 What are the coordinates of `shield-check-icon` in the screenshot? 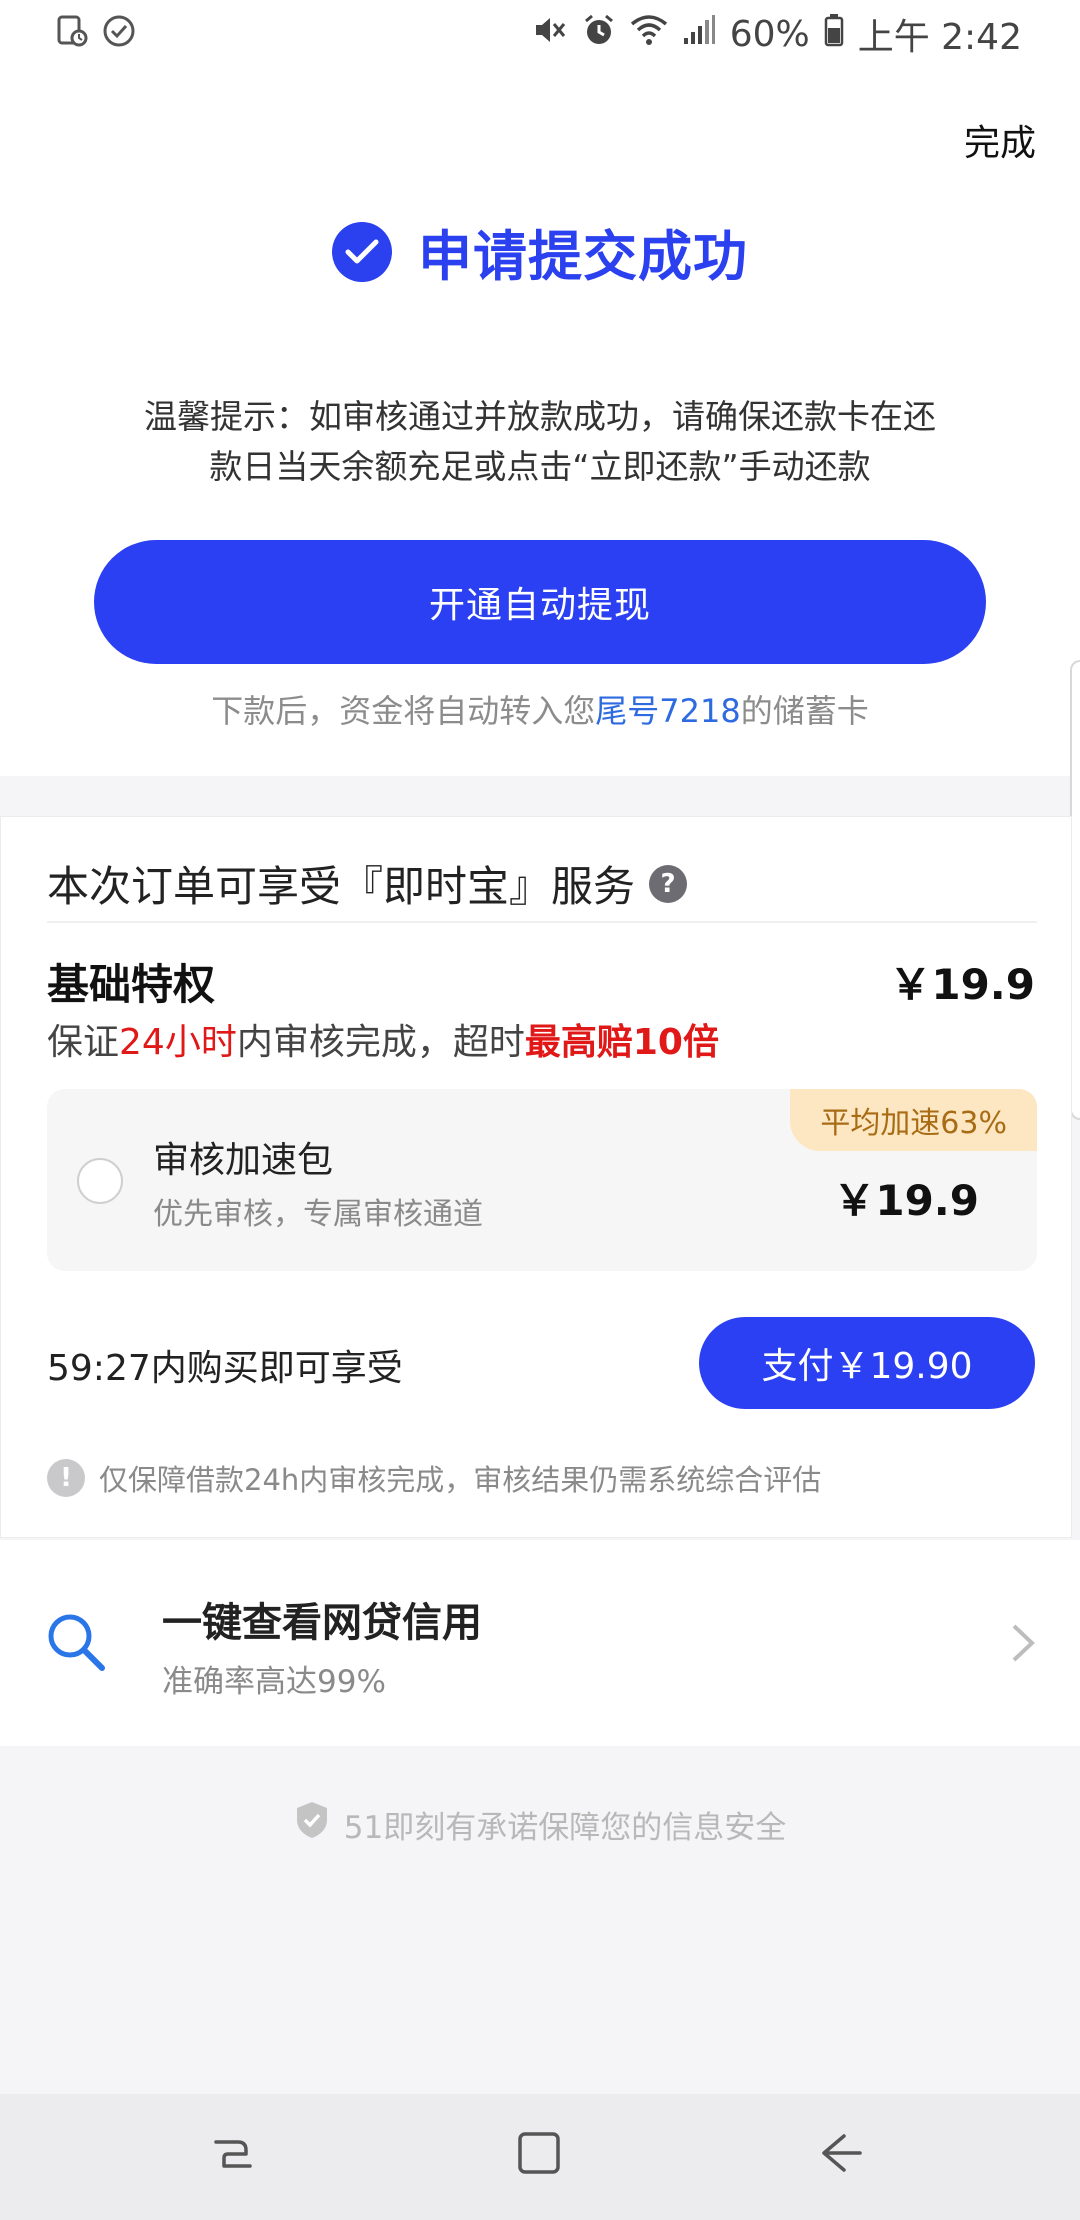 It's located at (312, 1824).